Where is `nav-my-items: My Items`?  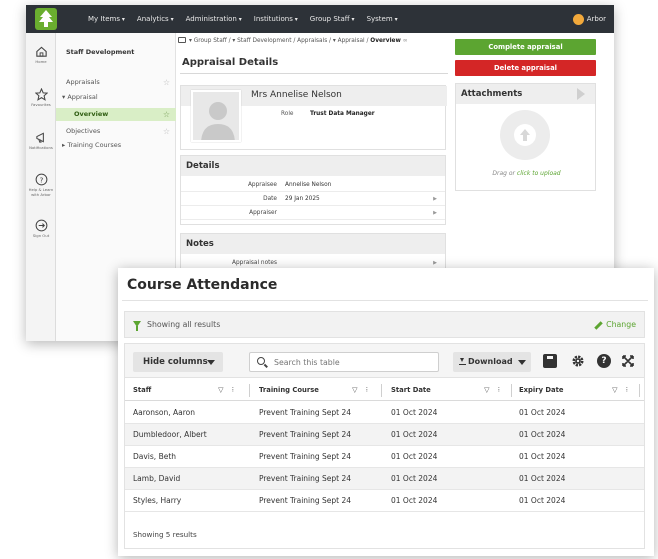
nav-my-items: My Items is located at coordinates (106, 19).